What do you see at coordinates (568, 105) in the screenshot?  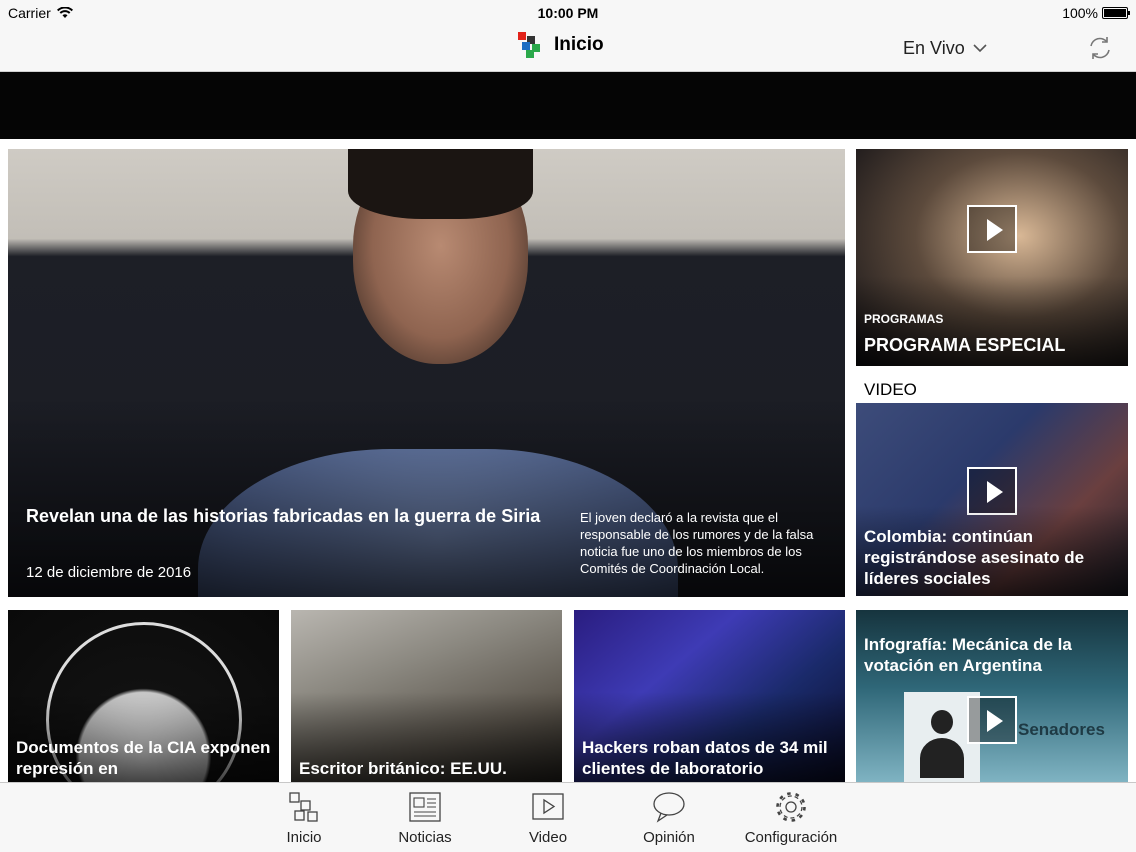 I see `live-stream-banner` at bounding box center [568, 105].